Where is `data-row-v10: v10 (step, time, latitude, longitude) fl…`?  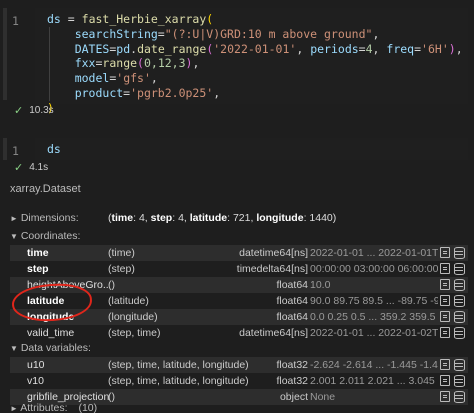
data-row-v10: v10 (step, time, latitude, longitude) fl… is located at coordinates (239, 381).